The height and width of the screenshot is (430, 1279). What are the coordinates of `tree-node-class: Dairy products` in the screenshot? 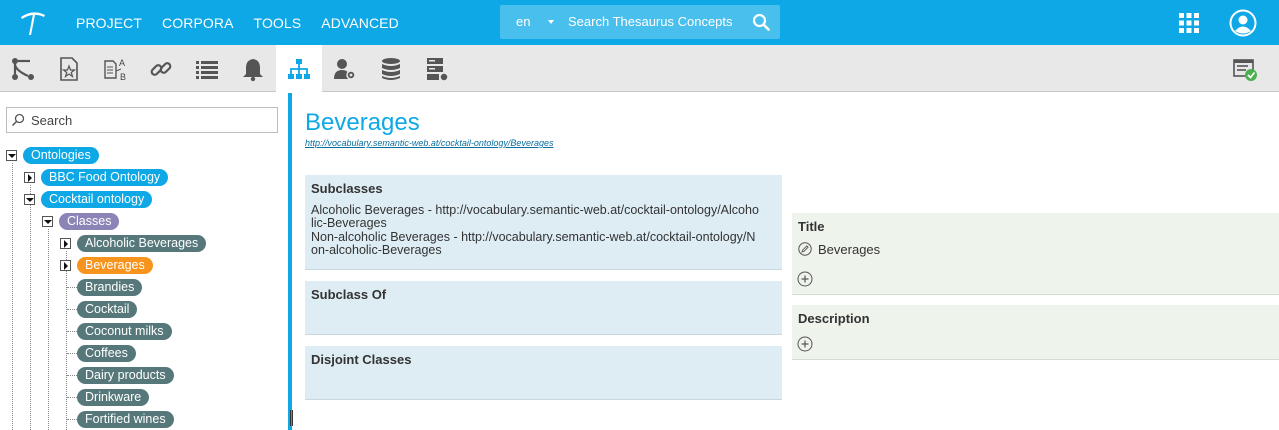 It's located at (160, 375).